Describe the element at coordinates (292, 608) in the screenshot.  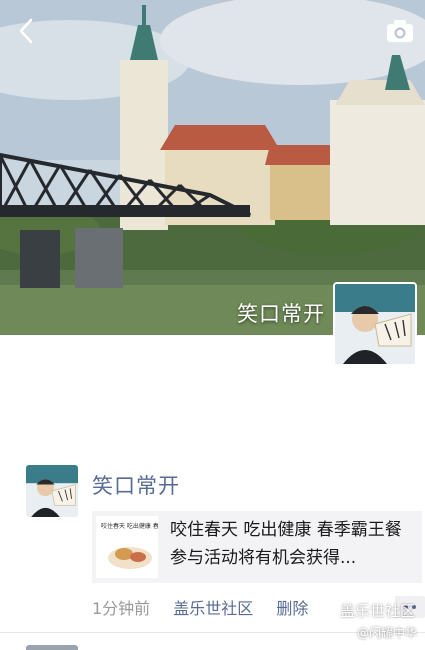
I see `delete-button: 删除` at that location.